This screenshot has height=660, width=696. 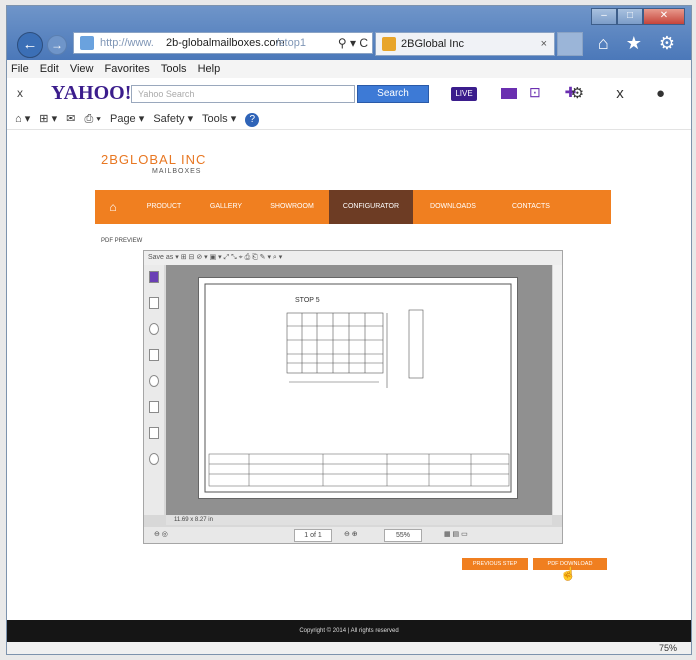 What do you see at coordinates (243, 94) in the screenshot?
I see `yahoo-search-input: Yahoo Search` at bounding box center [243, 94].